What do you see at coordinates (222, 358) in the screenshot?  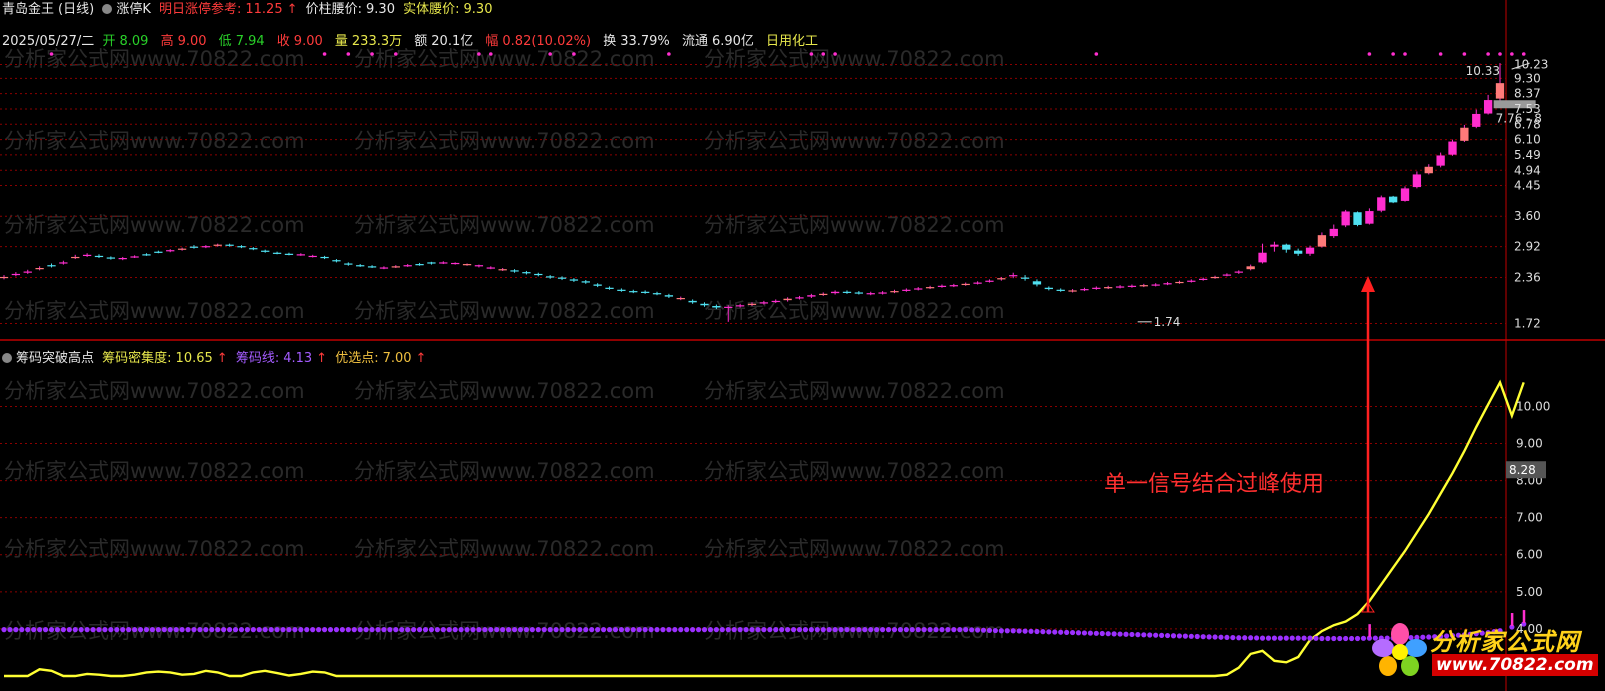 I see `density-arrow: ↑` at bounding box center [222, 358].